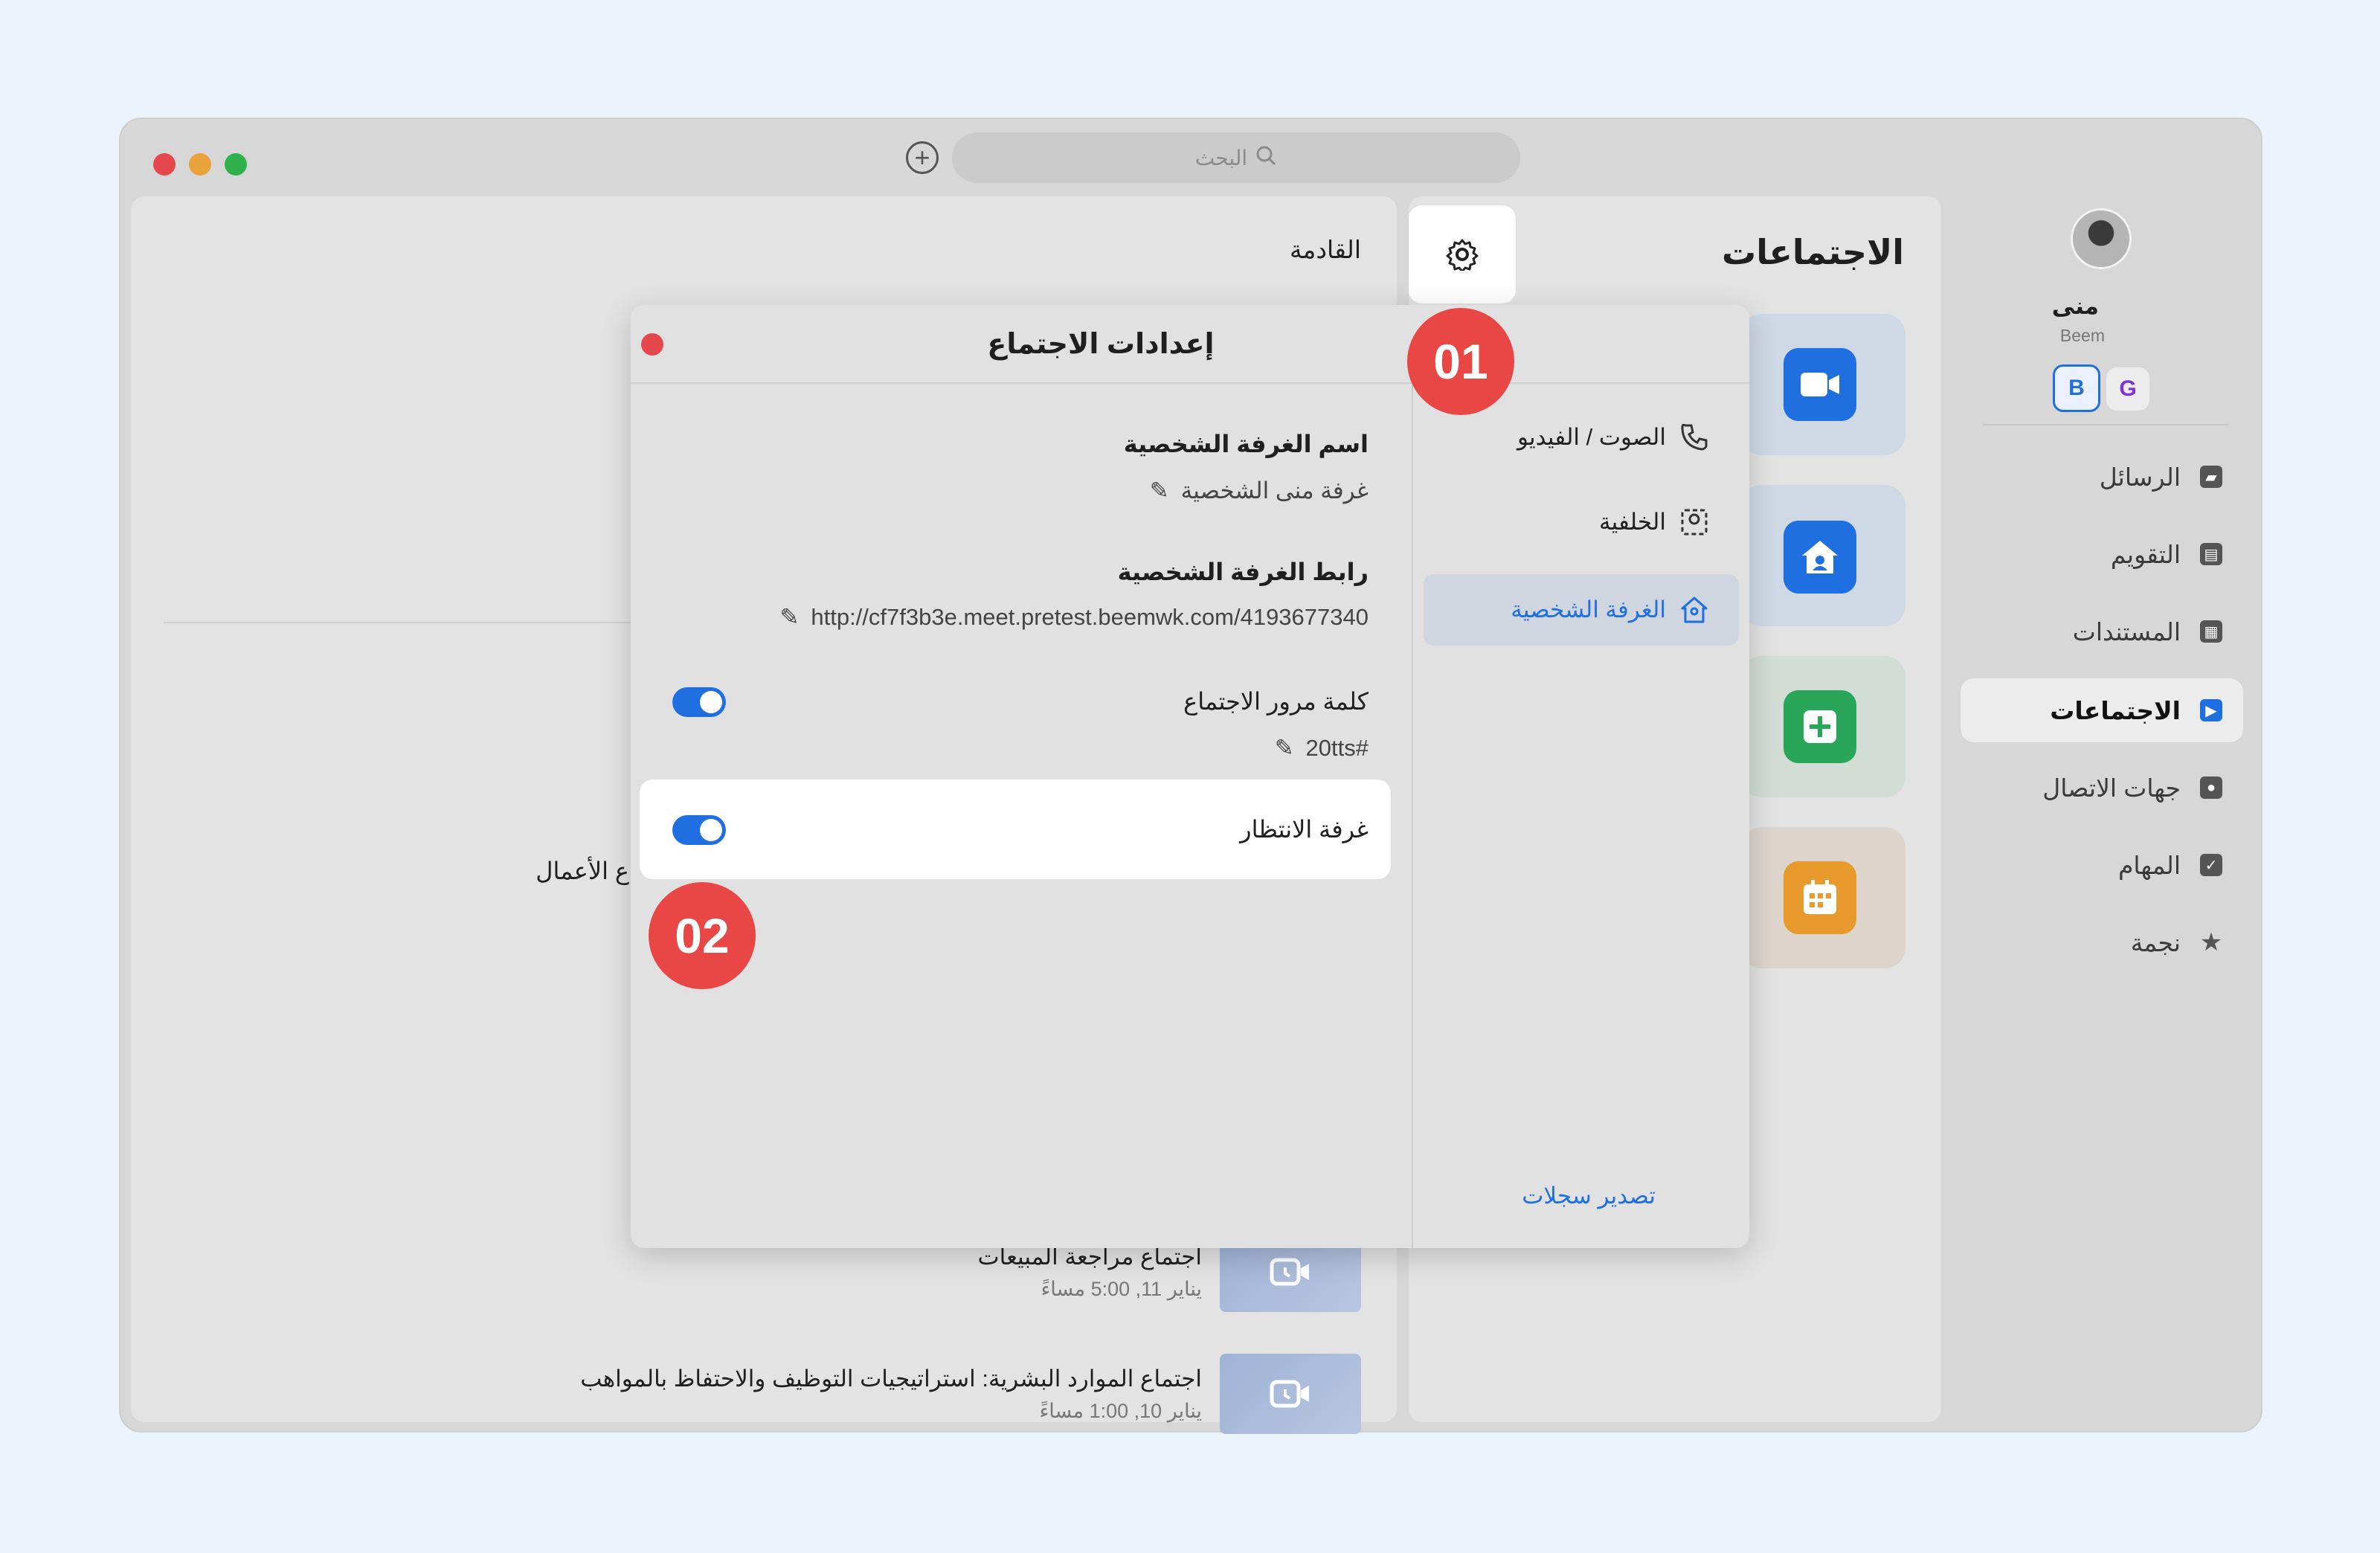  I want to click on export-logs-link: تصدير سجلات, so click(1589, 1196).